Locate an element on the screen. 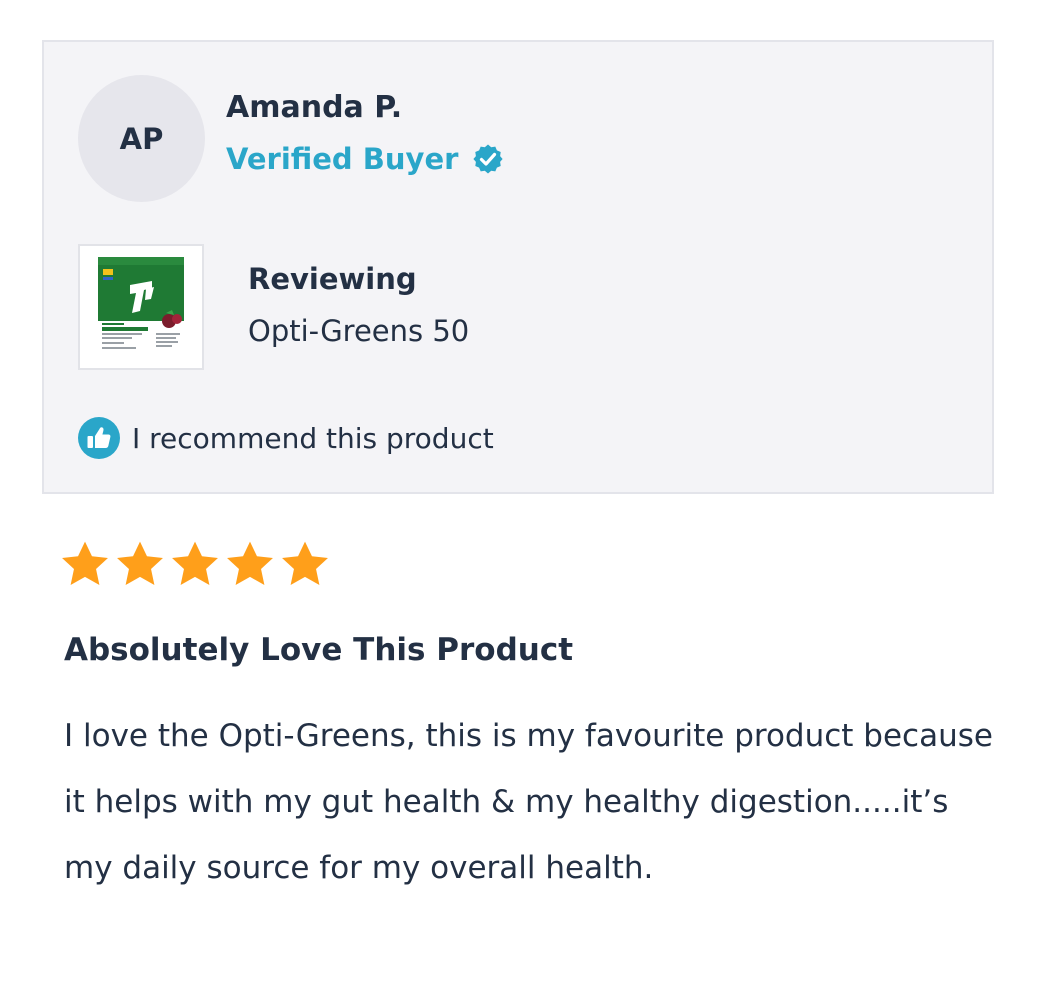 The width and height of the screenshot is (1039, 985). avatar: AP is located at coordinates (141, 138).